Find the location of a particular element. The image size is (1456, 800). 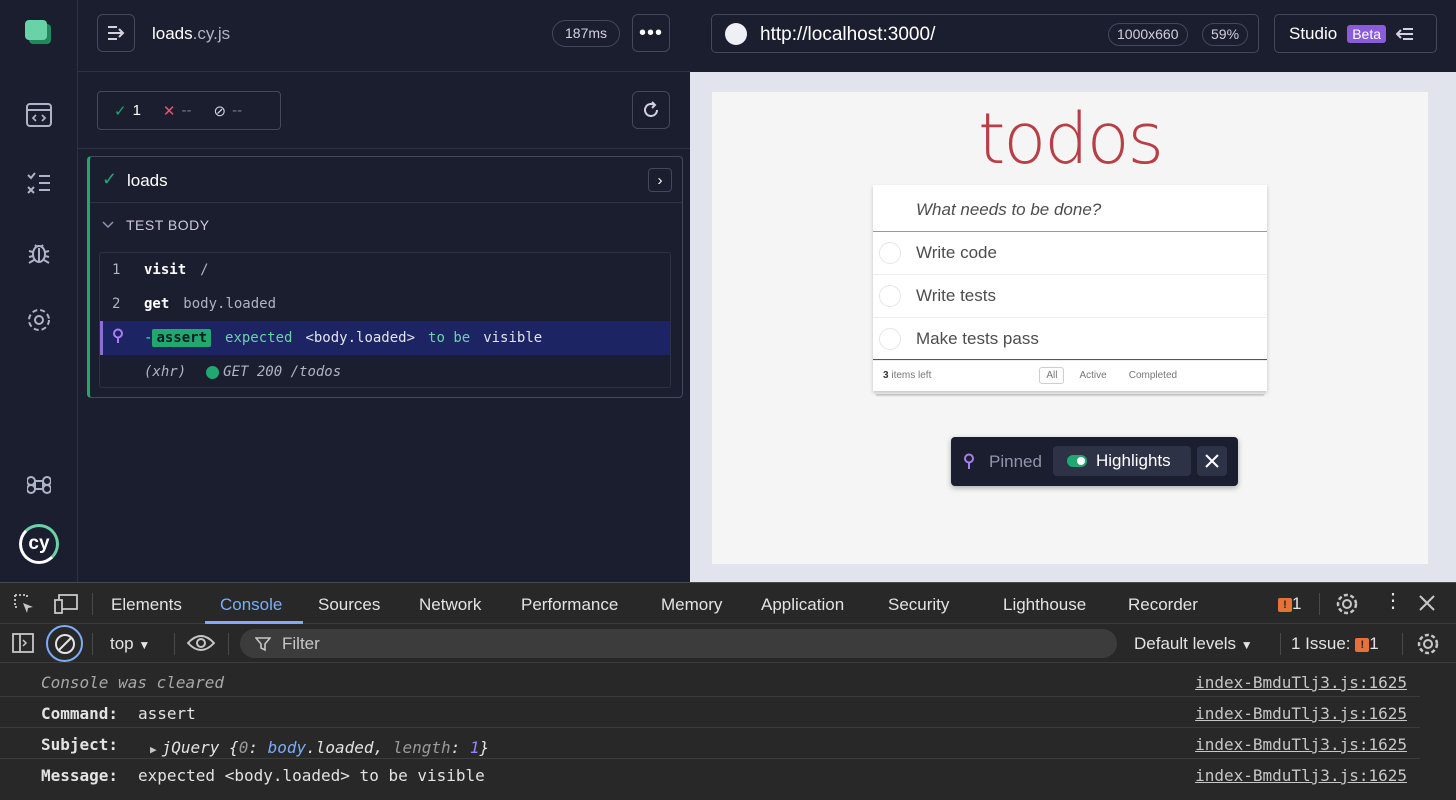

xhr-command-row: (xhr) GET 200 /todos is located at coordinates (385, 372).